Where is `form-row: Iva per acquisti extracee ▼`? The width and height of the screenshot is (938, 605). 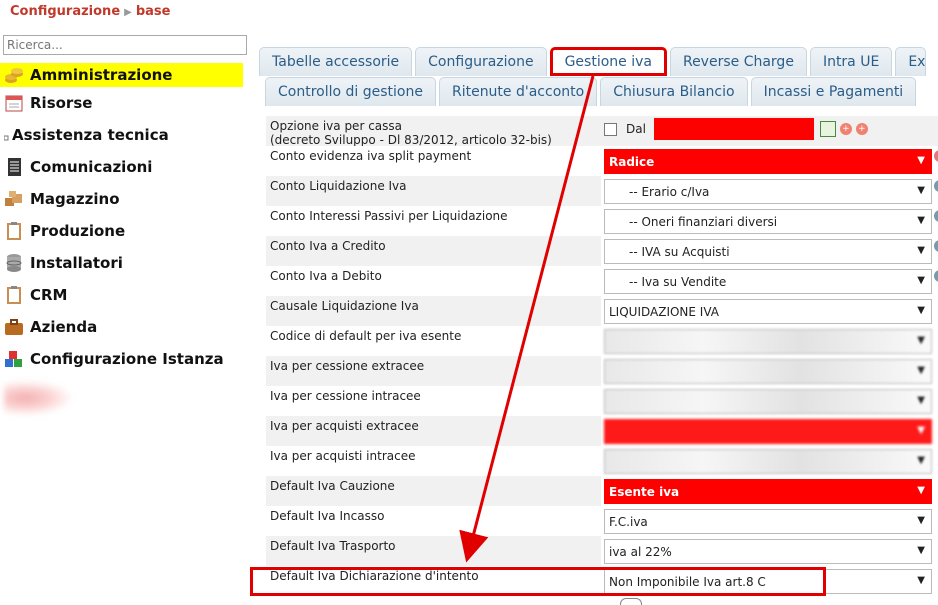 form-row: Iva per acquisti extracee ▼ is located at coordinates (602, 431).